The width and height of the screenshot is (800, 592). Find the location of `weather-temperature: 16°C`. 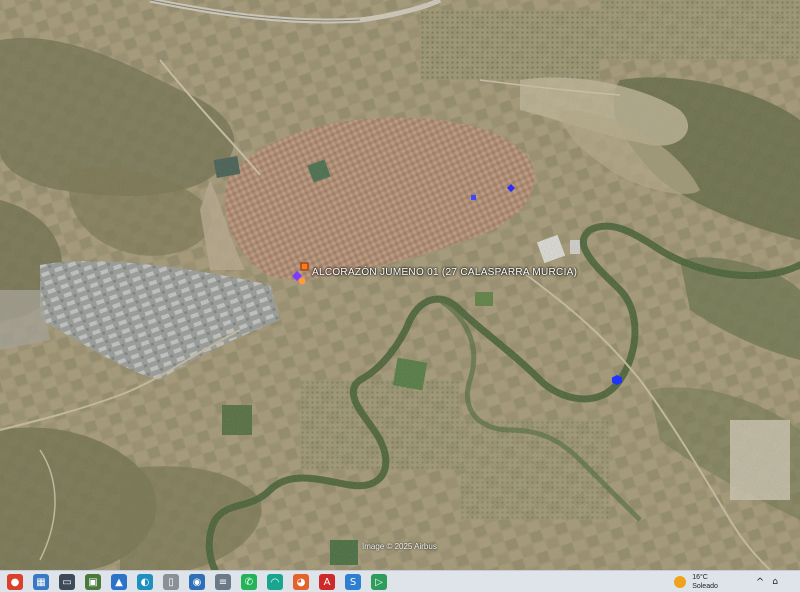

weather-temperature: 16°C is located at coordinates (700, 577).